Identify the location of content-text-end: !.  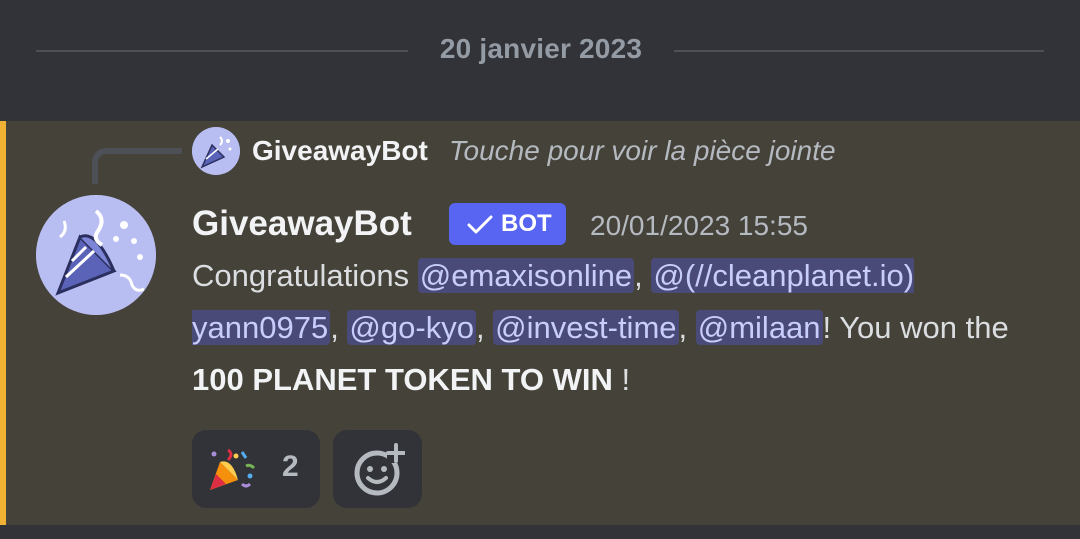
(621, 379).